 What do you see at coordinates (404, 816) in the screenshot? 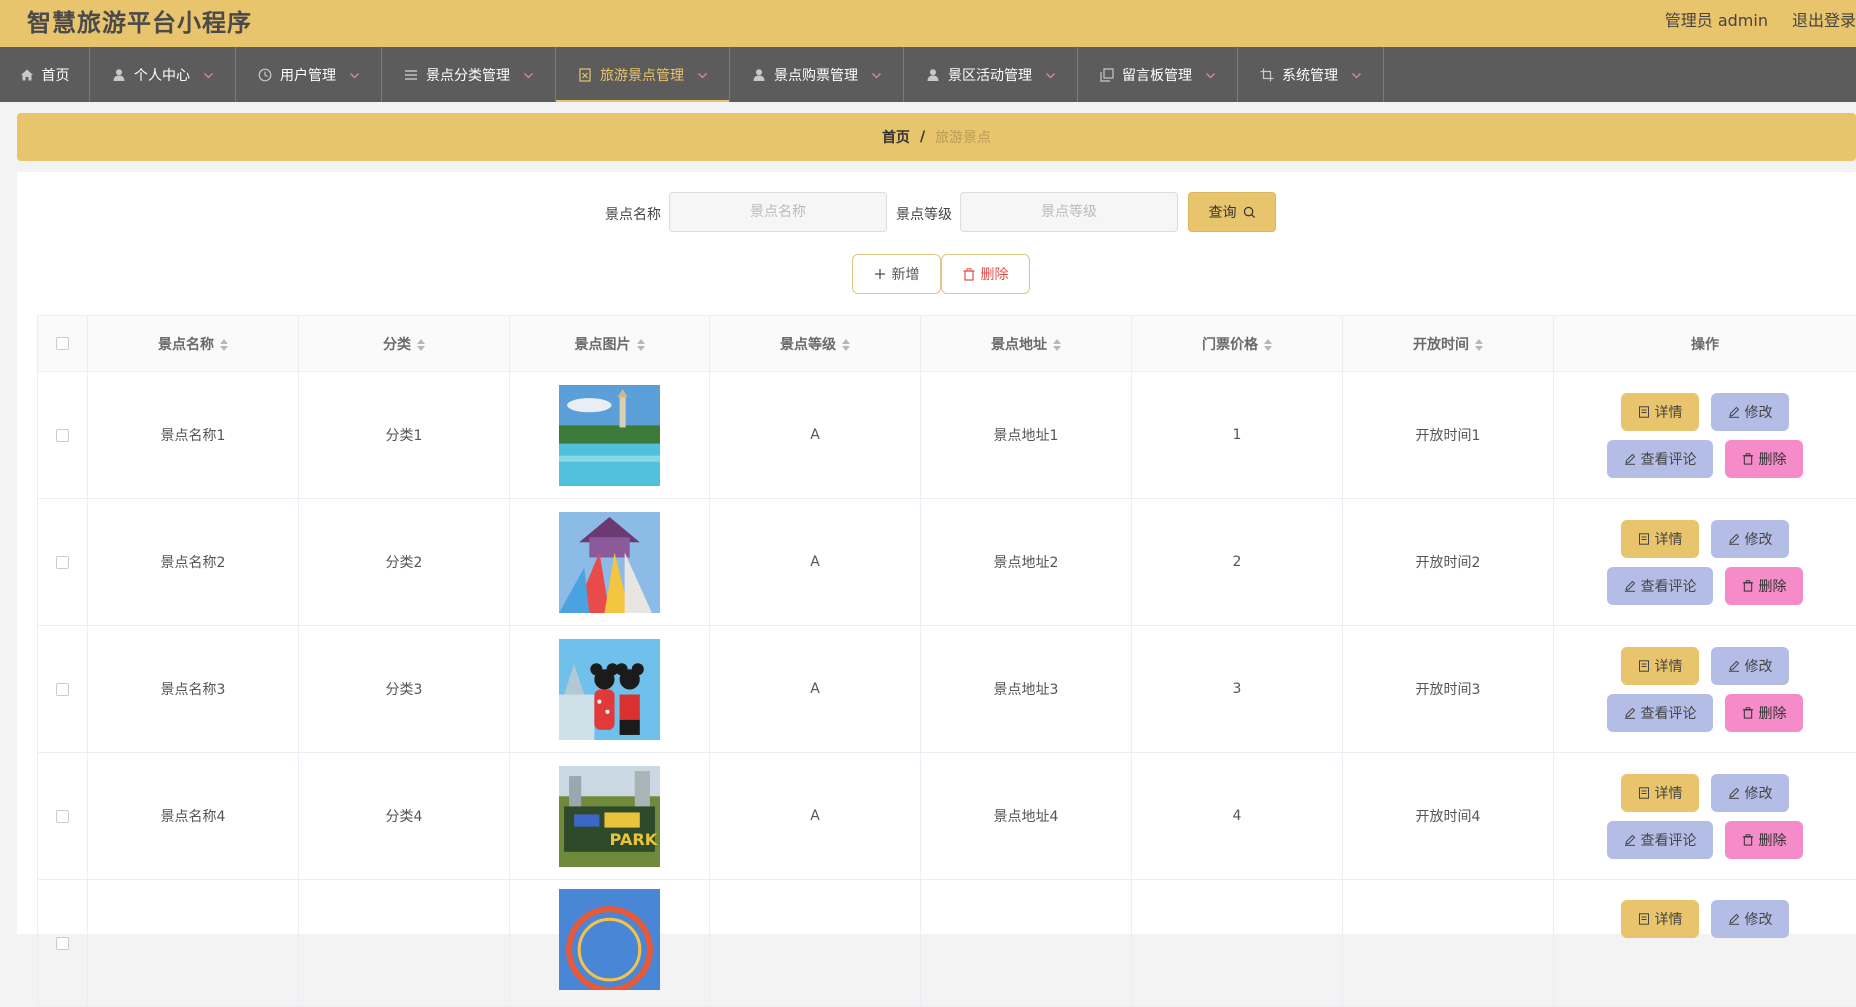
I see `cell-category: 分类4` at bounding box center [404, 816].